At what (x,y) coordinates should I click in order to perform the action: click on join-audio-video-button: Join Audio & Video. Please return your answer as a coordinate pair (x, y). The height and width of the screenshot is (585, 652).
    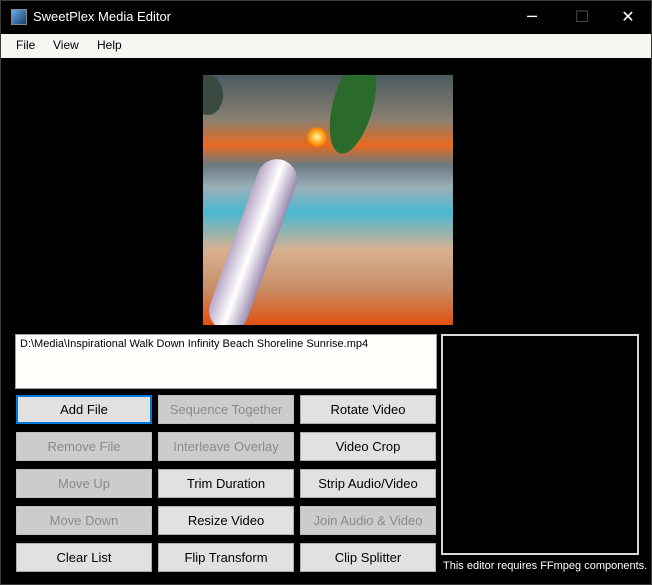
    Looking at the image, I should click on (368, 520).